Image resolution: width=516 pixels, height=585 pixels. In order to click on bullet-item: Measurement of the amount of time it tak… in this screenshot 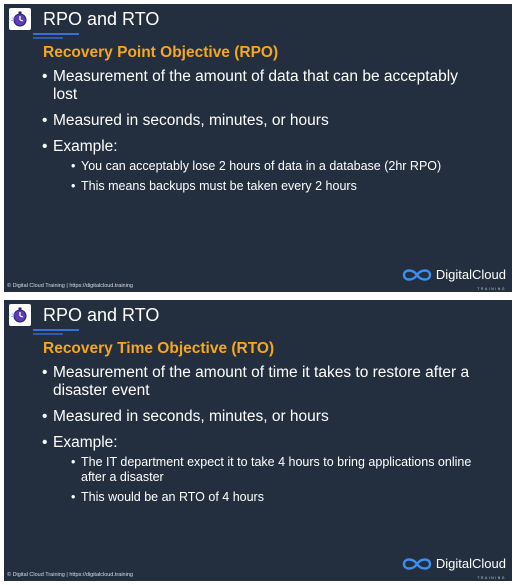, I will do `click(262, 382)`.